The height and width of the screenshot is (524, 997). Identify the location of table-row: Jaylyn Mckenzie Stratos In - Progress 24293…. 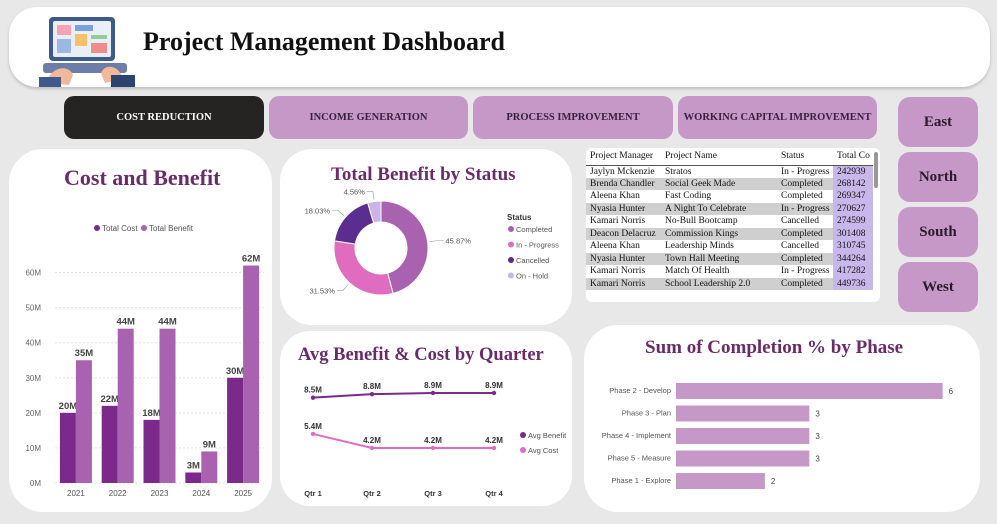
(729, 171).